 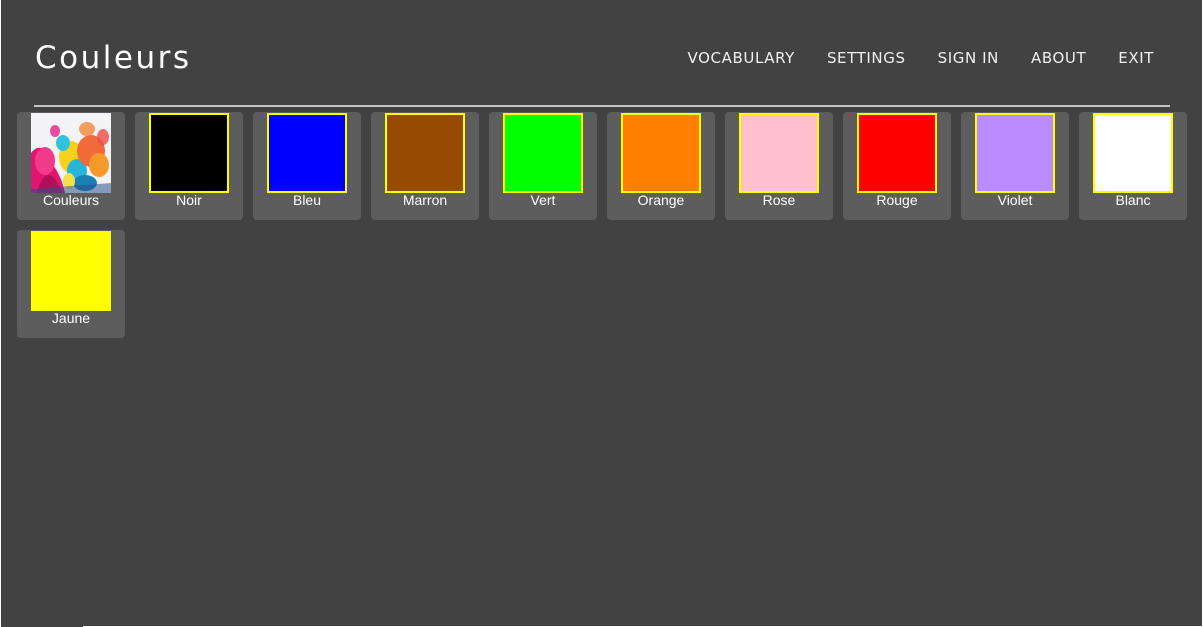 I want to click on tile-label: Bleu, so click(x=307, y=200).